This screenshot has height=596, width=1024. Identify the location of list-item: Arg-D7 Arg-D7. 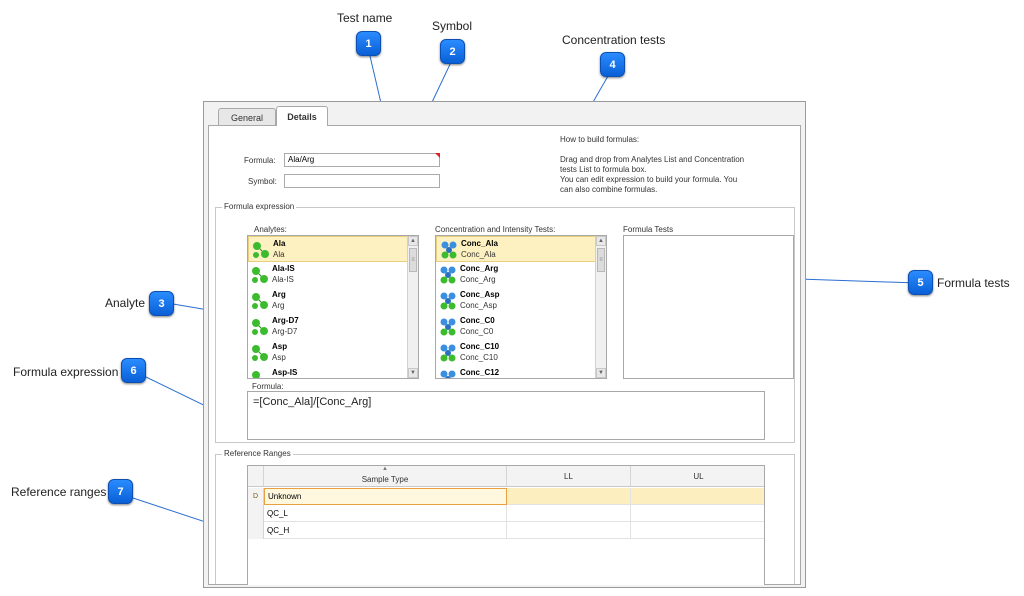
(333, 327).